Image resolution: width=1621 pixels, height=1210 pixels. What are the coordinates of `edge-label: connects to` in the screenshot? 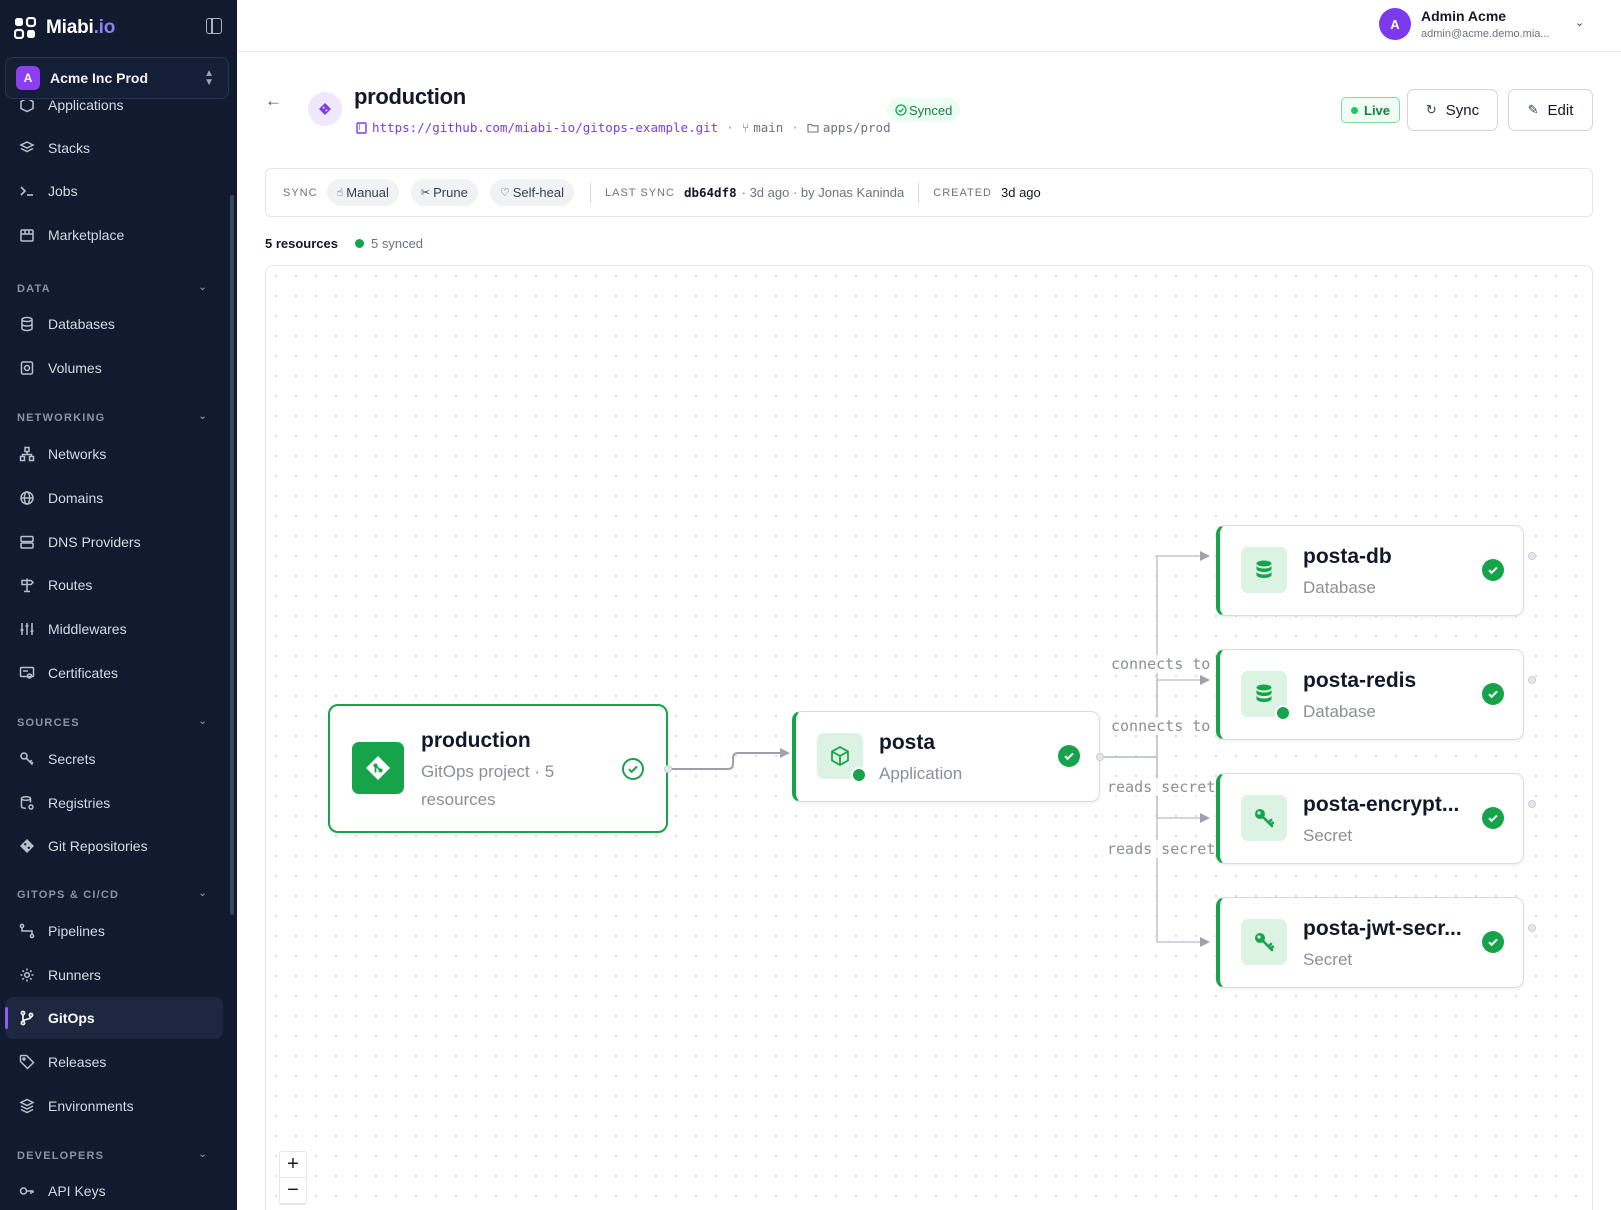 It's located at (1161, 664).